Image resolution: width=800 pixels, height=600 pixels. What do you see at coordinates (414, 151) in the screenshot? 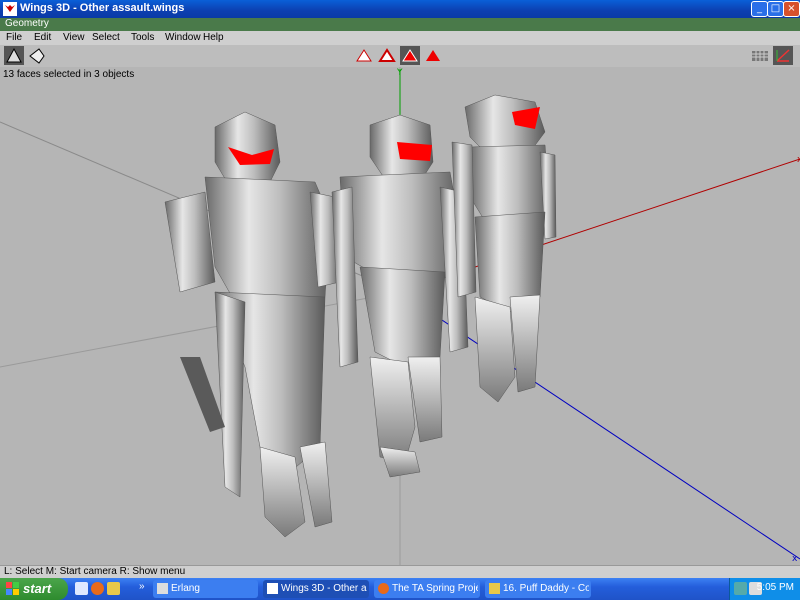
I see `selected-face` at bounding box center [414, 151].